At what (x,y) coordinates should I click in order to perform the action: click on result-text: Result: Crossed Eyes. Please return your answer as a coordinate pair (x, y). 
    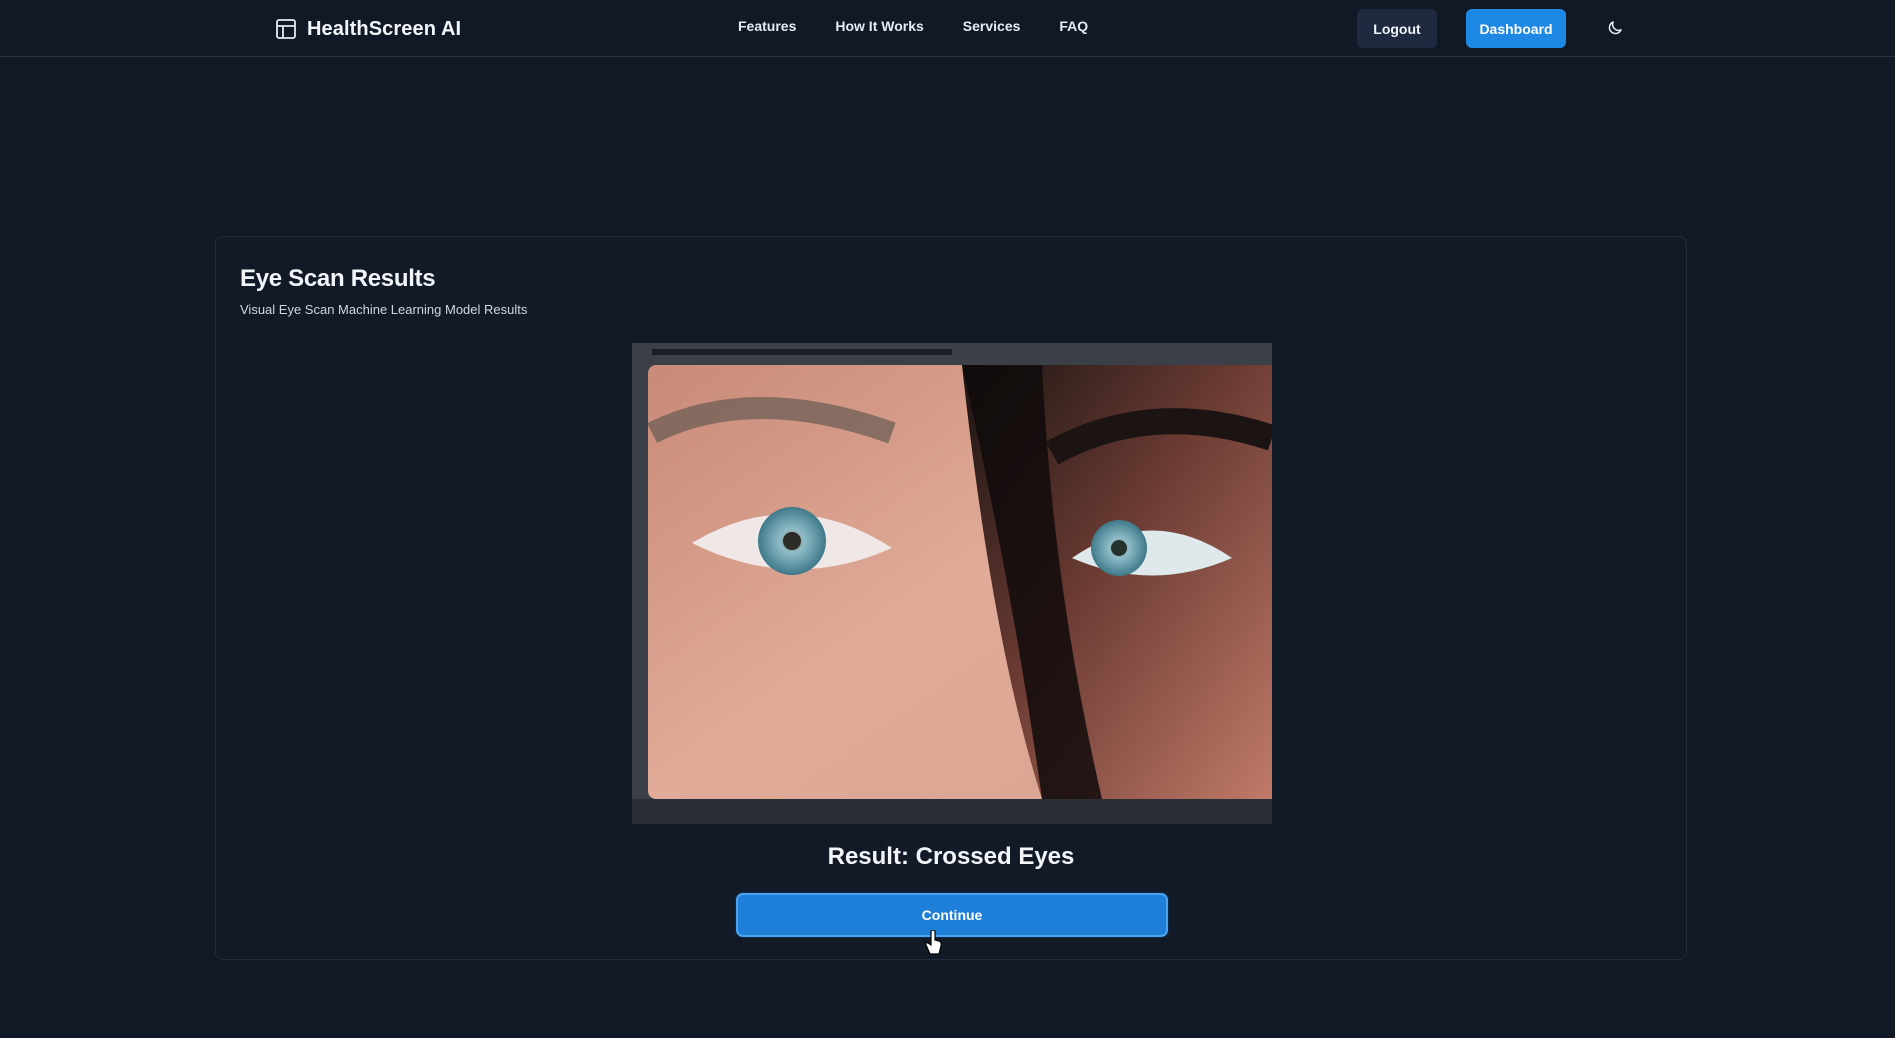
    Looking at the image, I should click on (951, 856).